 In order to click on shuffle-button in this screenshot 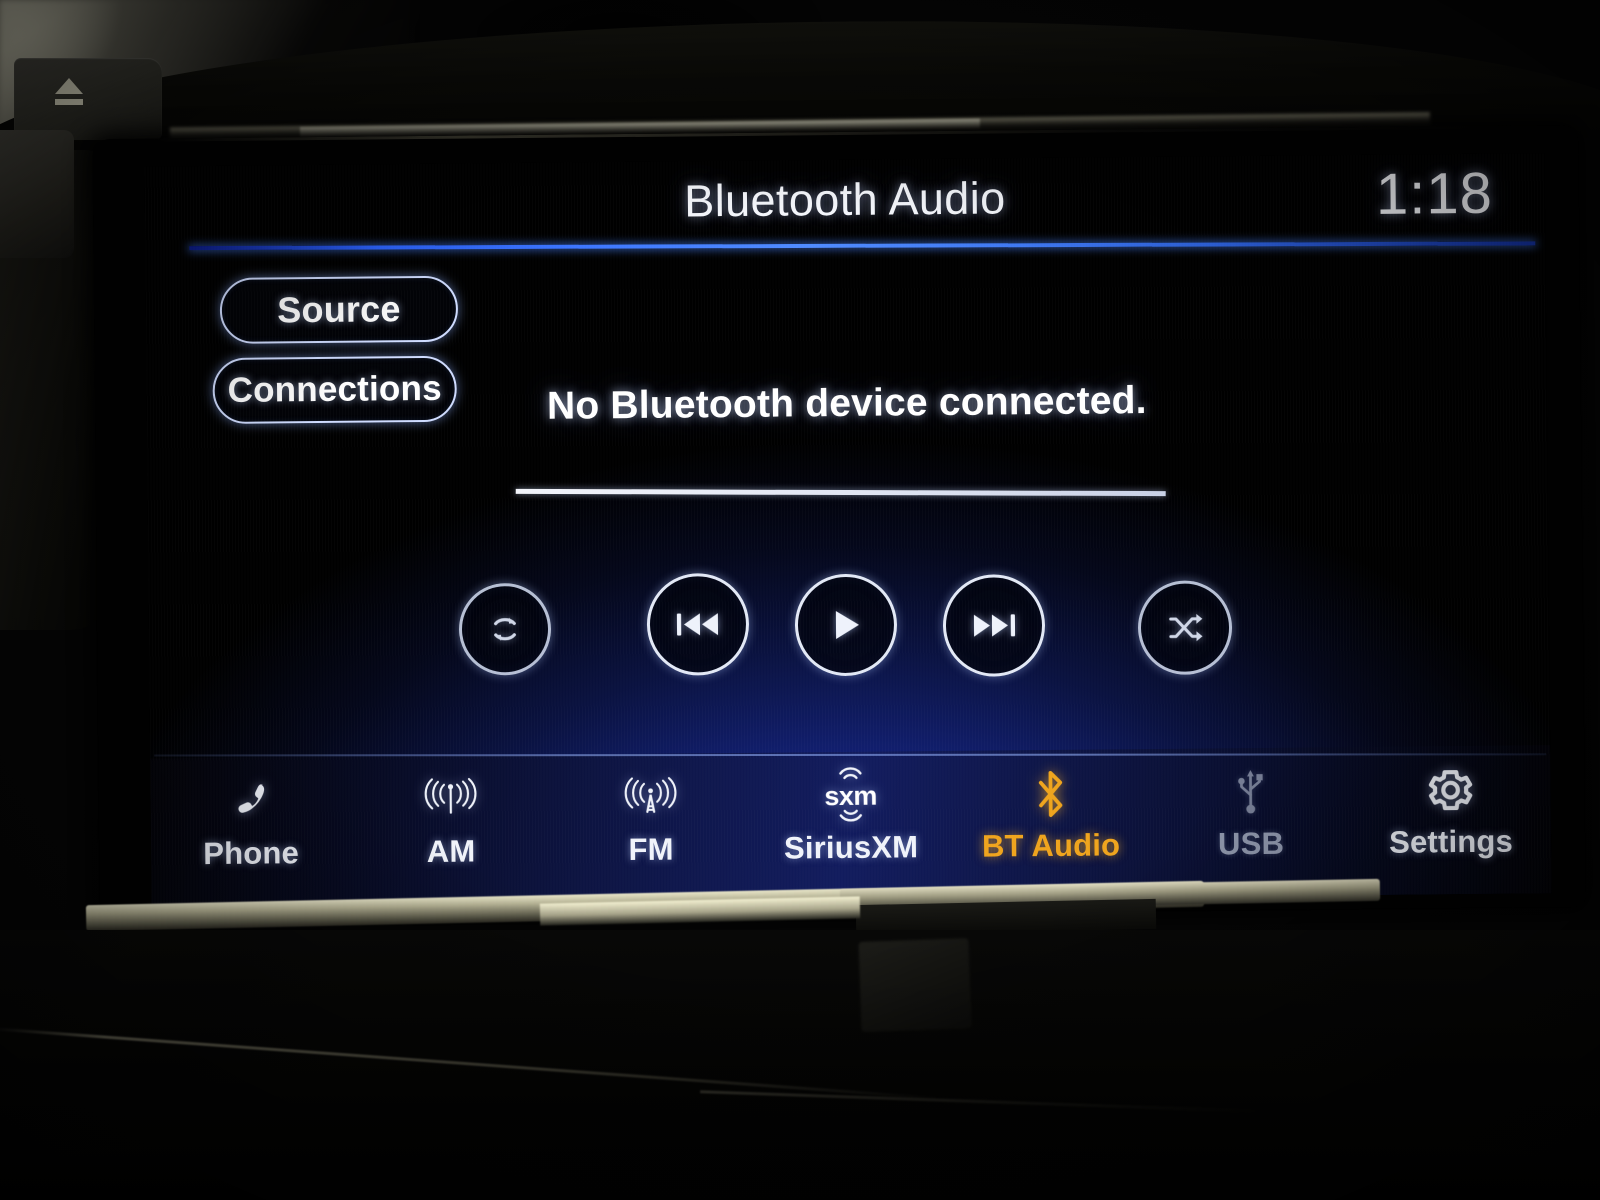, I will do `click(1185, 628)`.